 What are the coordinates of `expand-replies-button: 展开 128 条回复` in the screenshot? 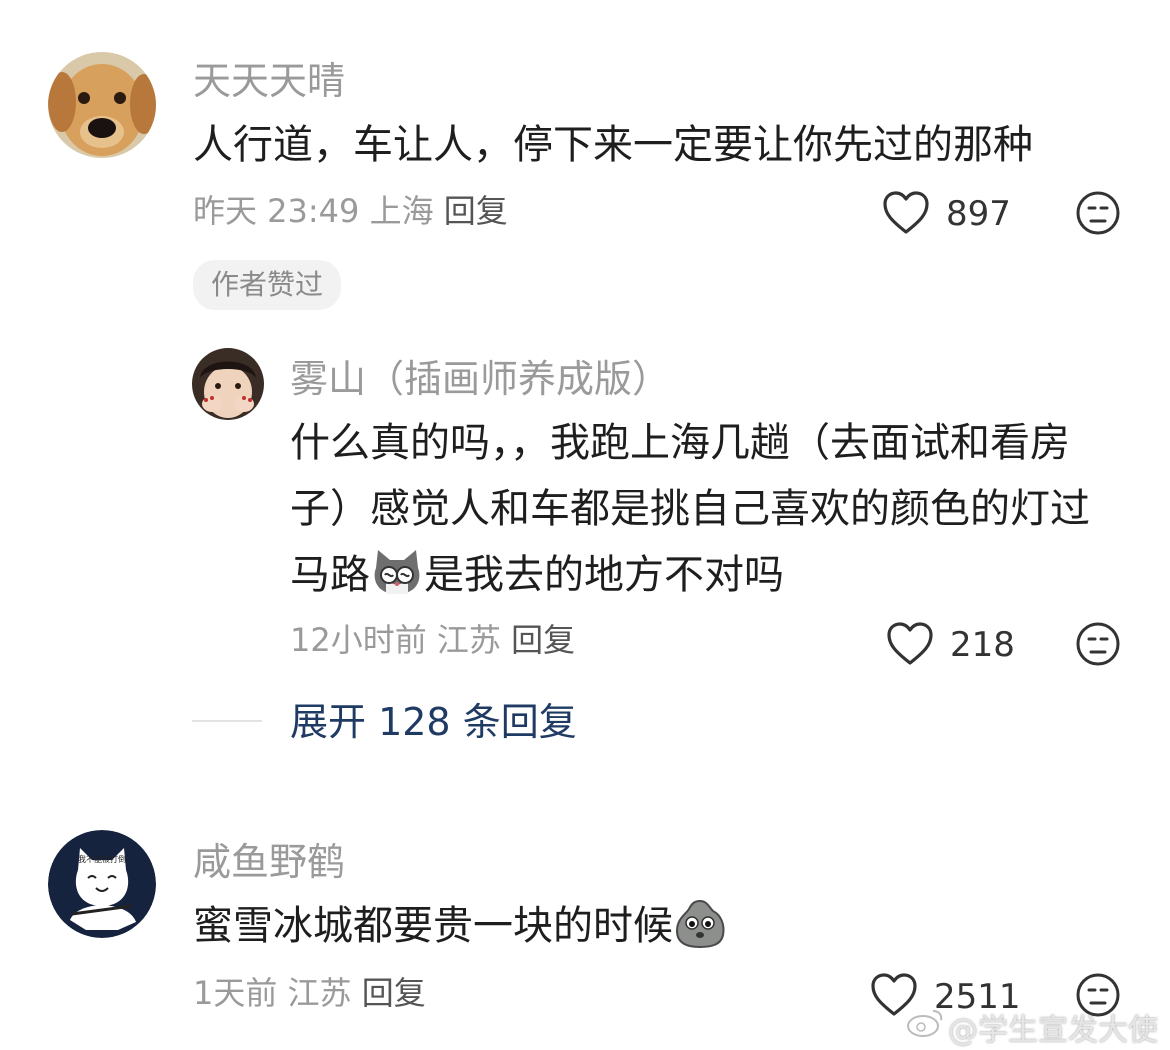 It's located at (433, 722).